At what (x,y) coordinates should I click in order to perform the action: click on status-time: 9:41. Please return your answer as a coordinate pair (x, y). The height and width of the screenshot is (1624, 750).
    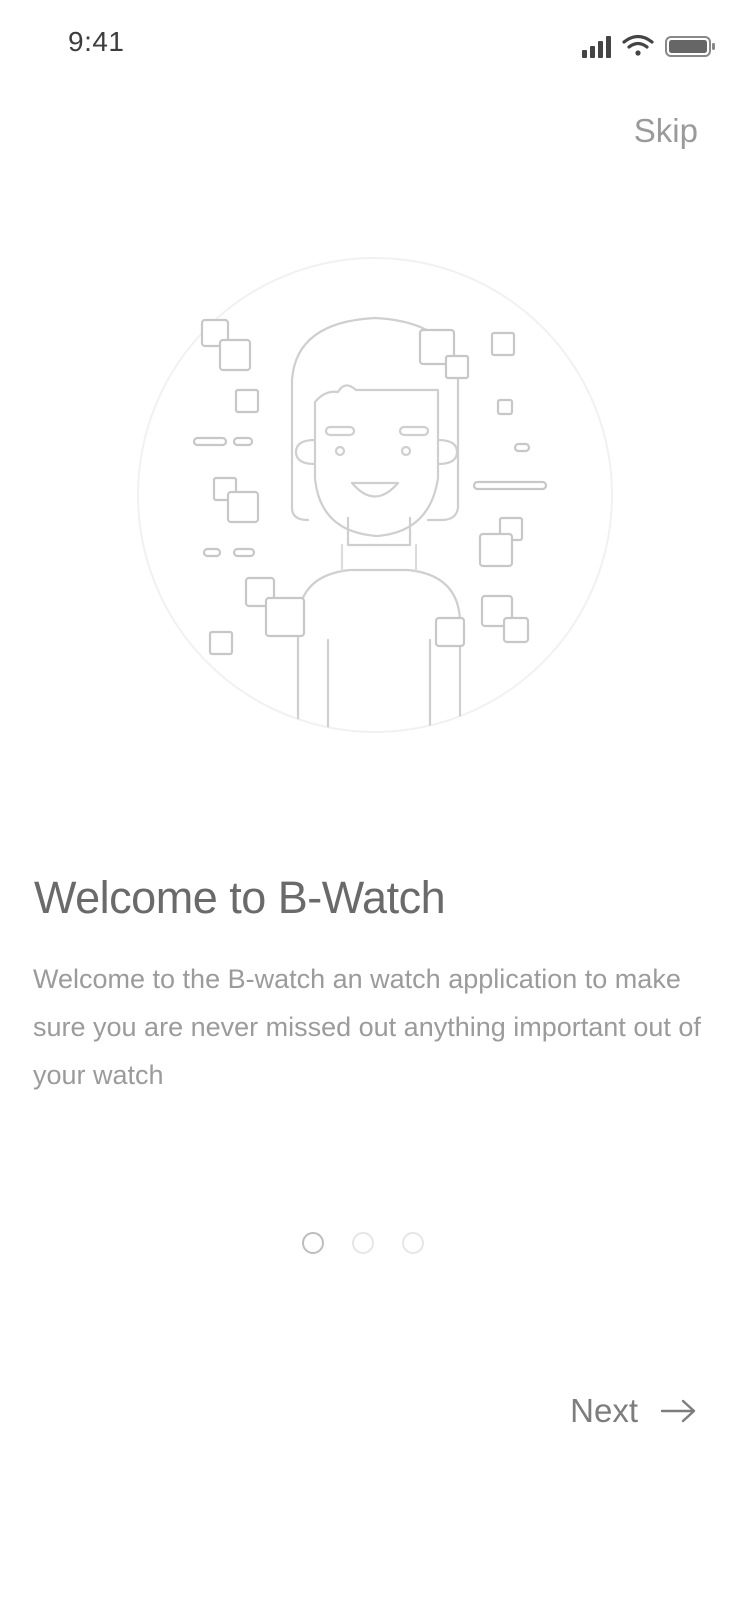
    Looking at the image, I should click on (96, 41).